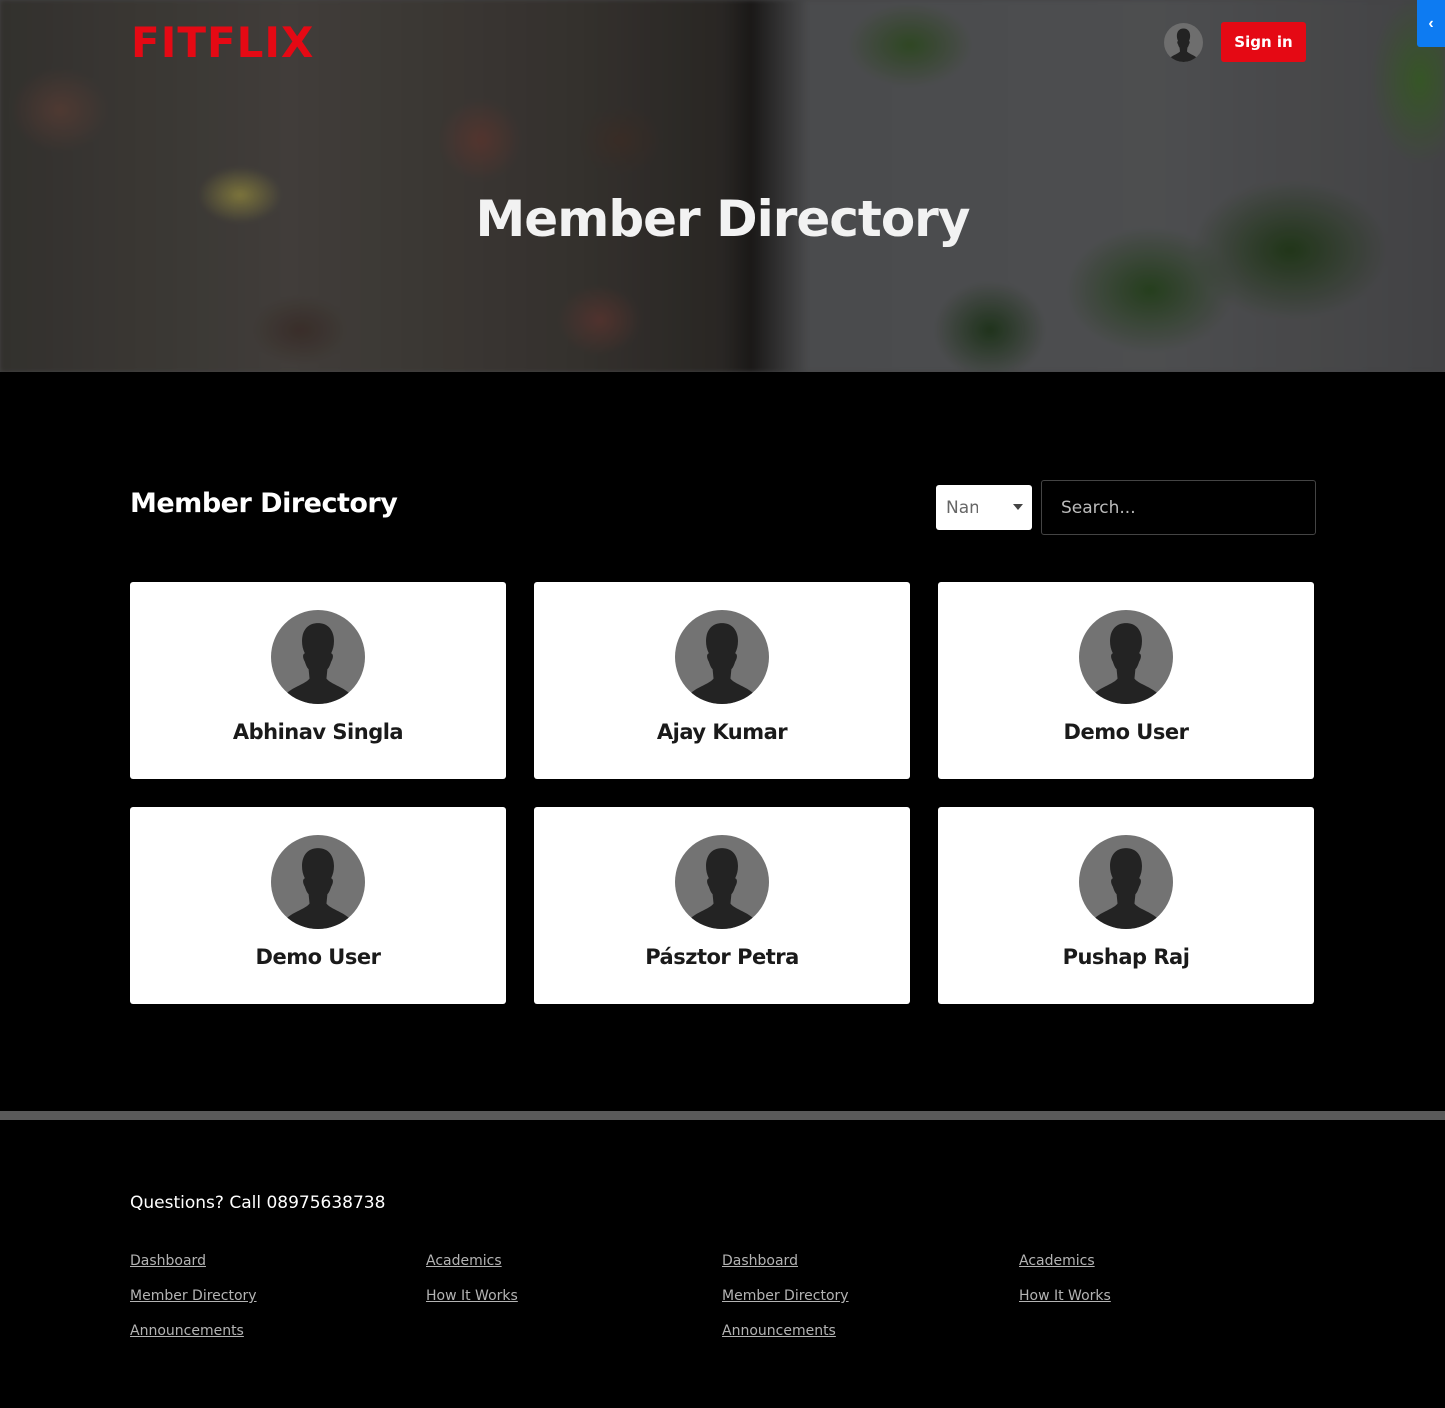  I want to click on fitflix-logo: FITFLIX, so click(222, 43).